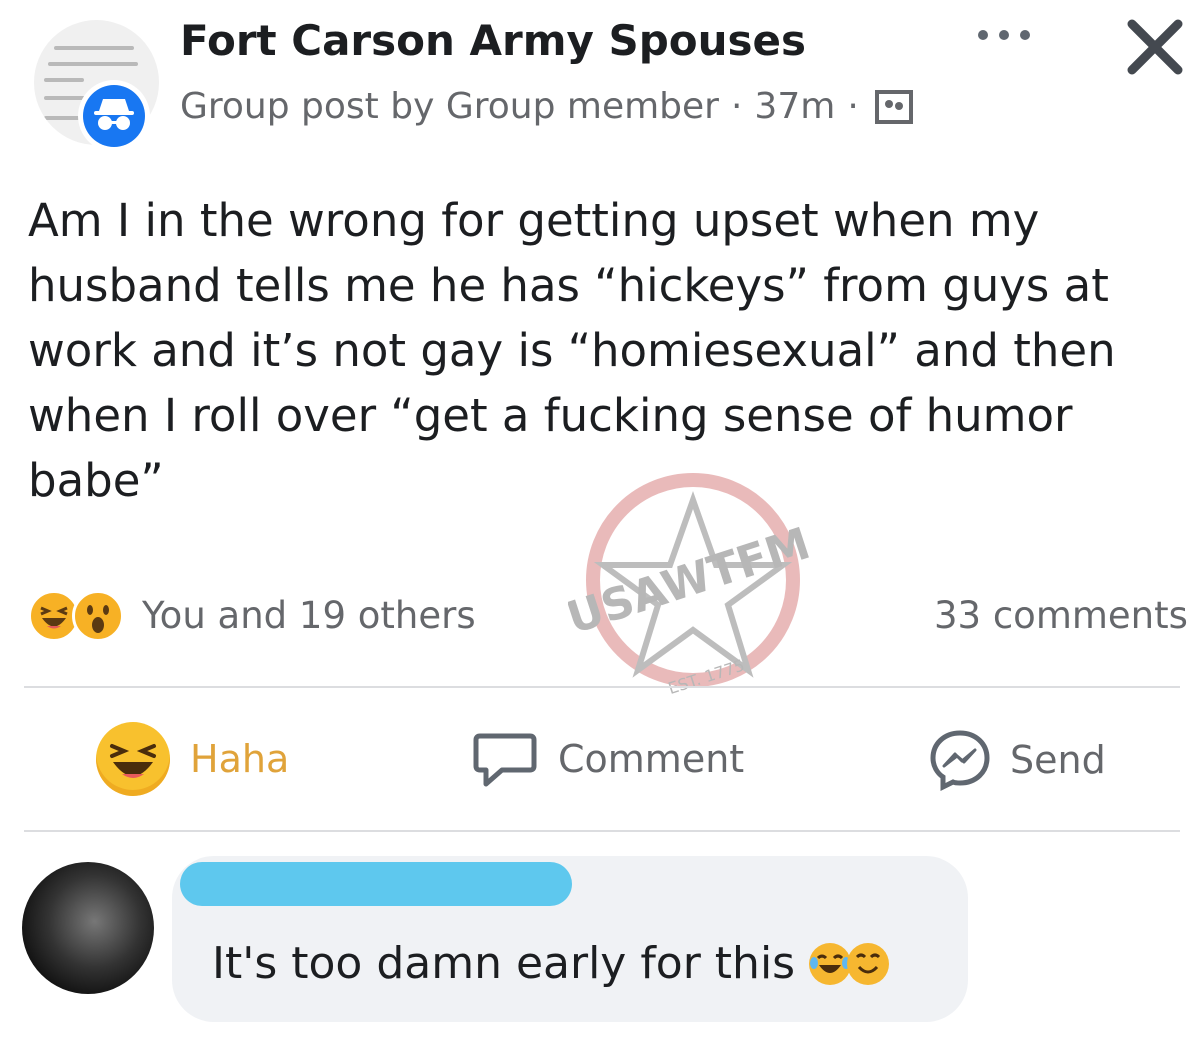  Describe the element at coordinates (88, 928) in the screenshot. I see `commenter-avatar` at that location.